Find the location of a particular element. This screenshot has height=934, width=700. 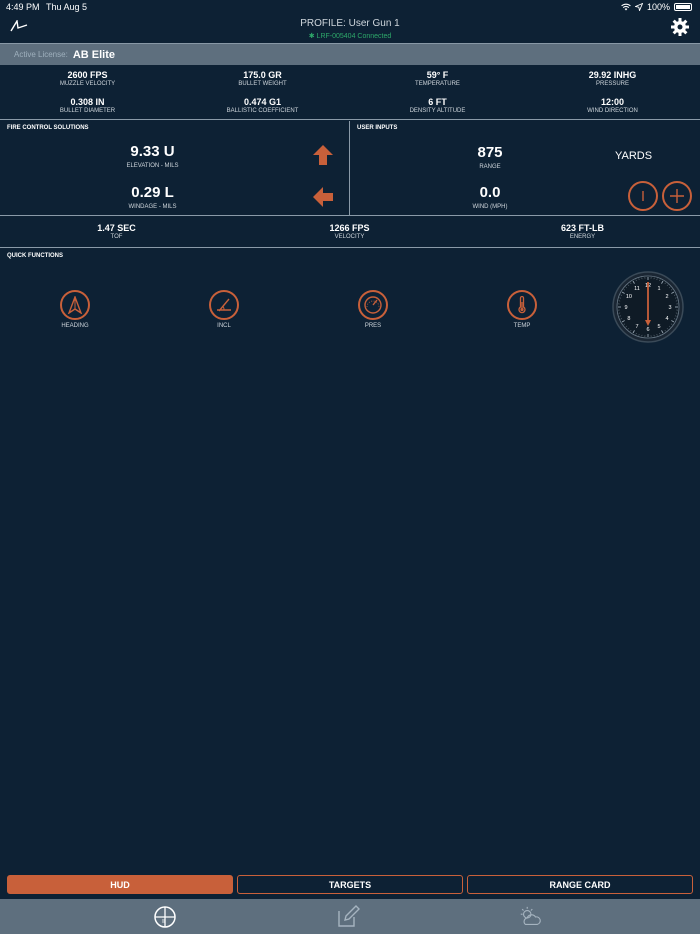

clock-number: 11 is located at coordinates (637, 289).